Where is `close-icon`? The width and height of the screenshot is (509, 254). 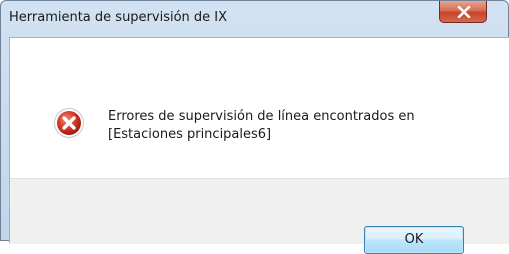 close-icon is located at coordinates (464, 12).